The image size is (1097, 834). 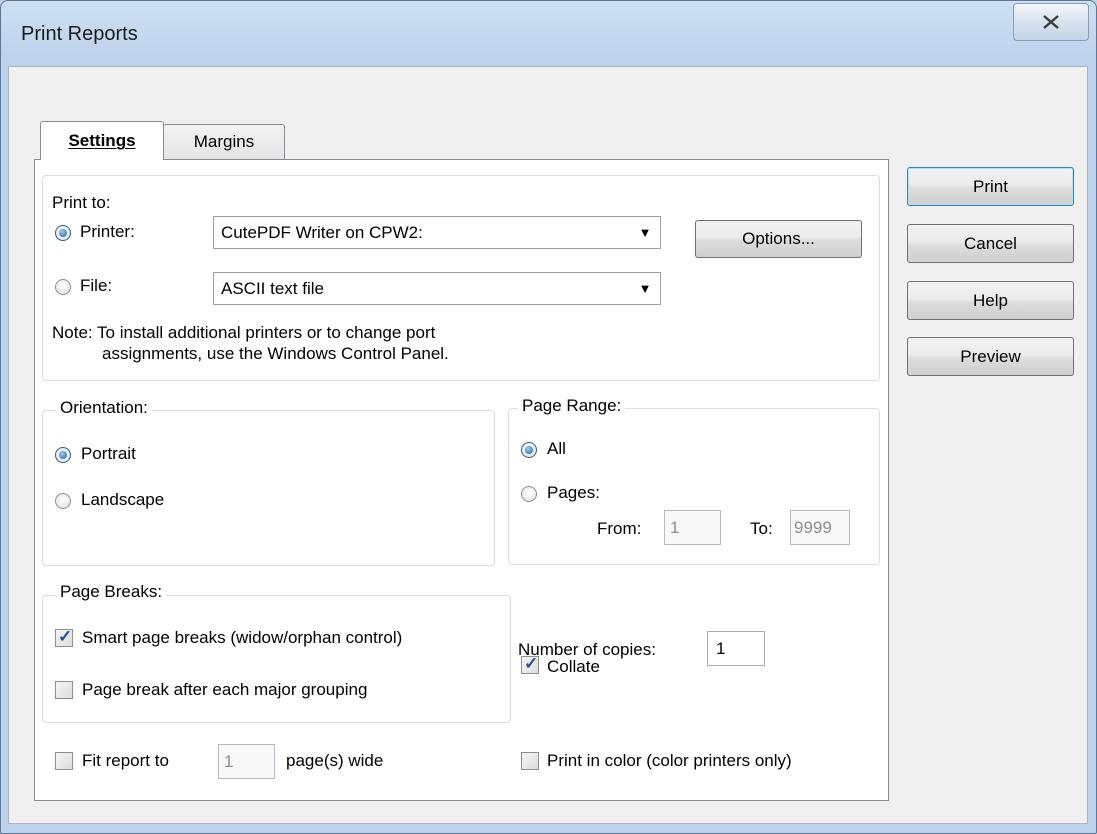 I want to click on major-grouping-checkbox, so click(x=64, y=690).